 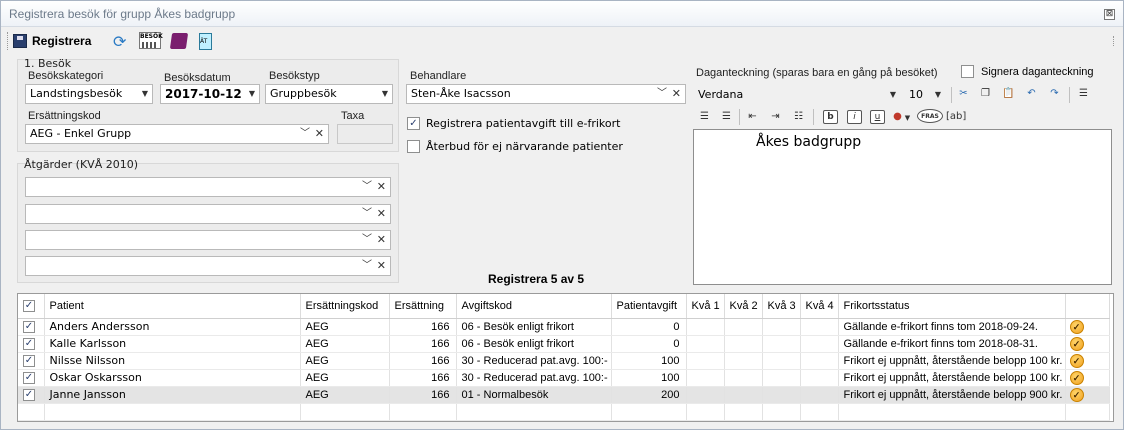 I want to click on column-header-amount: Ersättning, so click(x=423, y=306).